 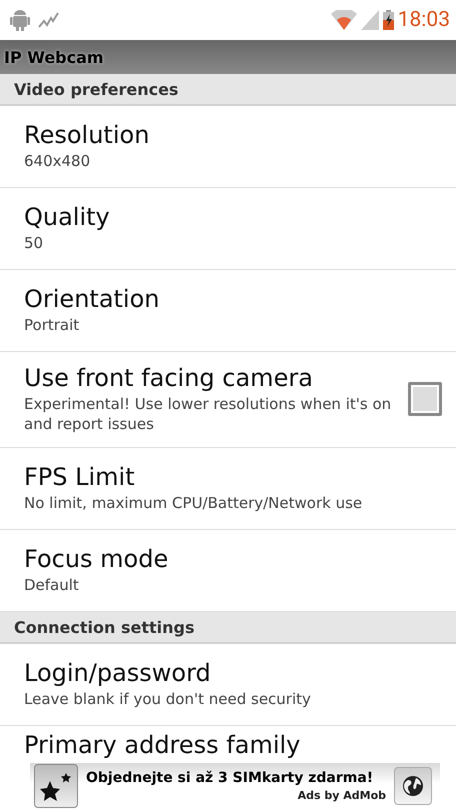 What do you see at coordinates (236, 778) in the screenshot?
I see `ad-headline: Objednejte si až 3 SIMkarty zdarma!` at bounding box center [236, 778].